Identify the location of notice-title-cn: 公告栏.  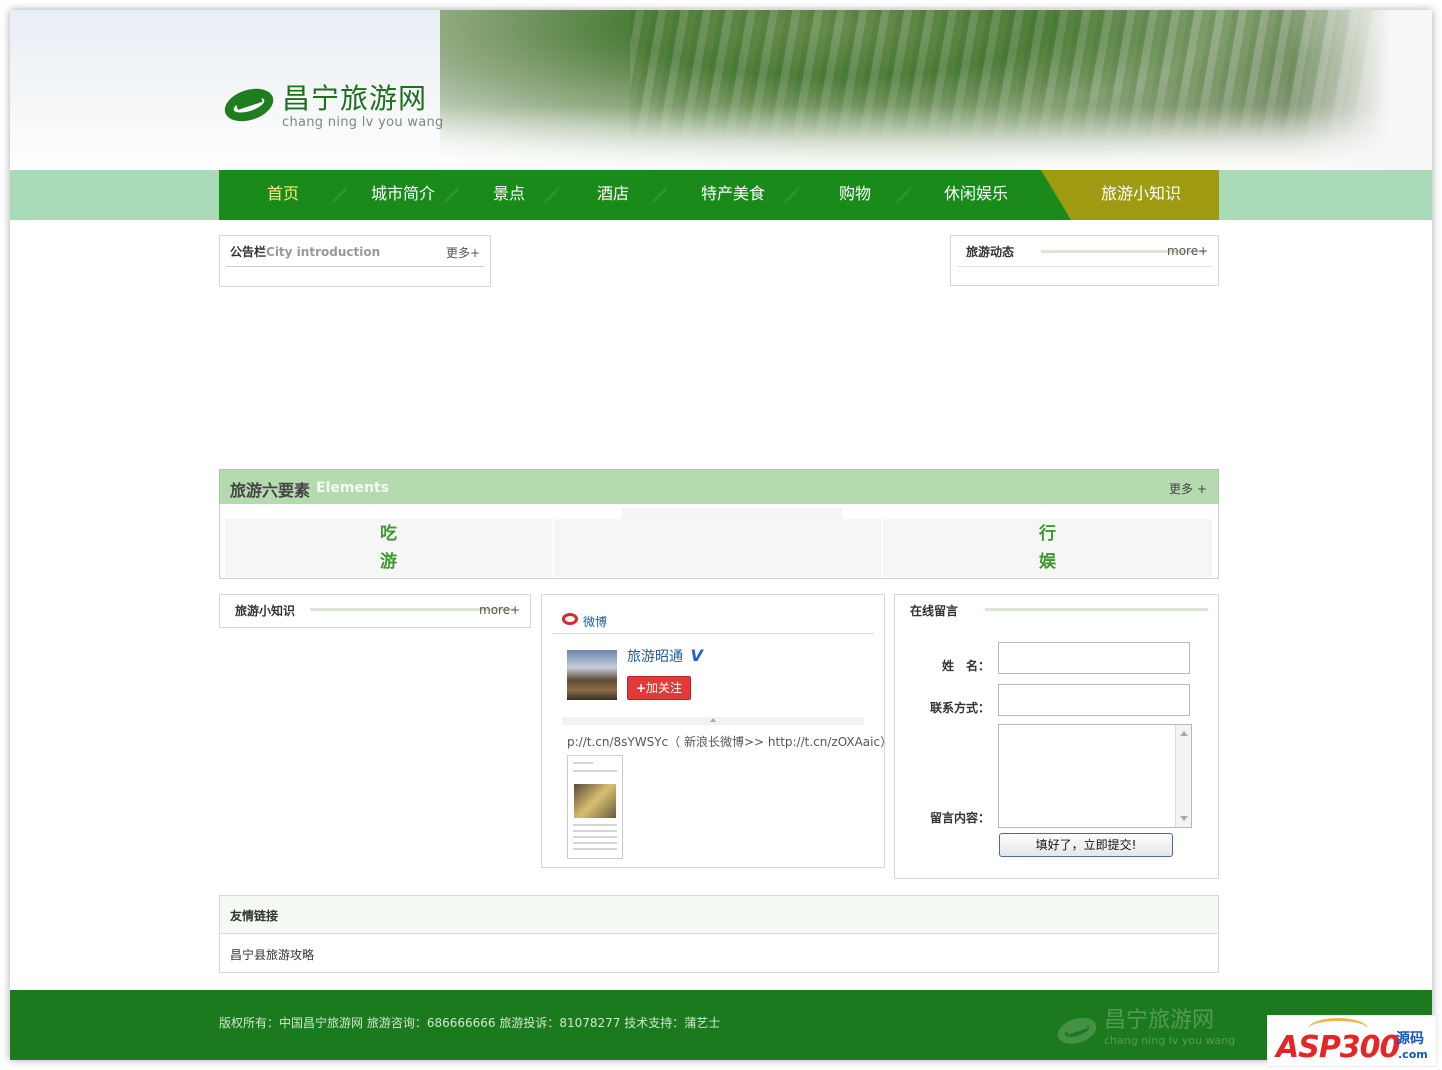
(248, 252).